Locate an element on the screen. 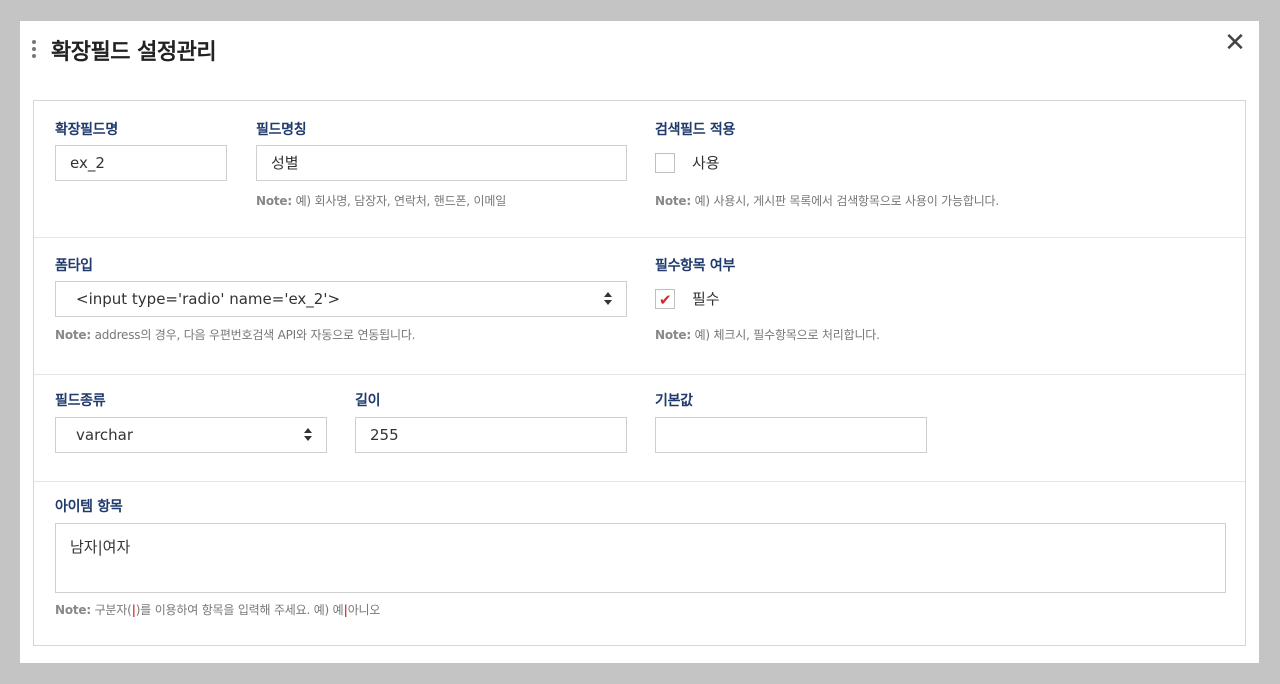 This screenshot has width=1280, height=684. search-field-checkbox is located at coordinates (665, 163).